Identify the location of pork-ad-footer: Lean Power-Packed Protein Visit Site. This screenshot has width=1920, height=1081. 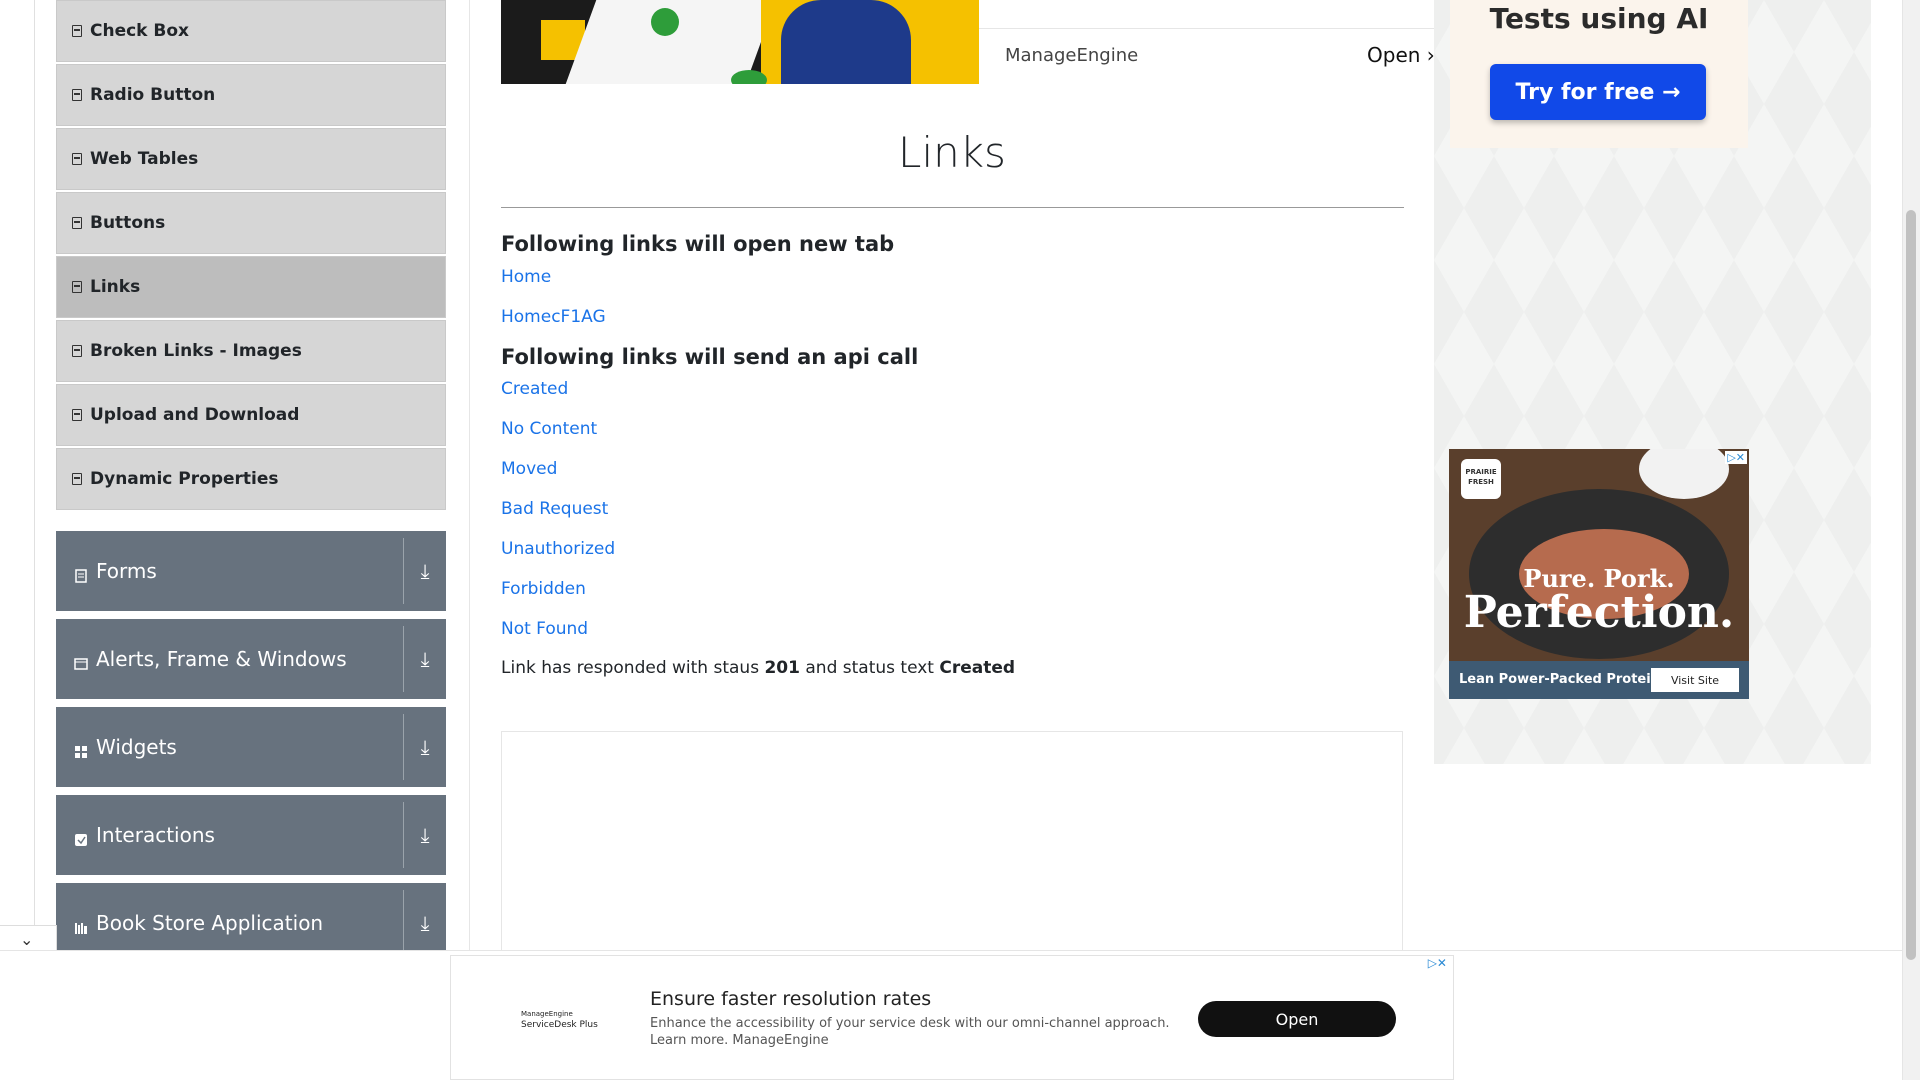
(1599, 680).